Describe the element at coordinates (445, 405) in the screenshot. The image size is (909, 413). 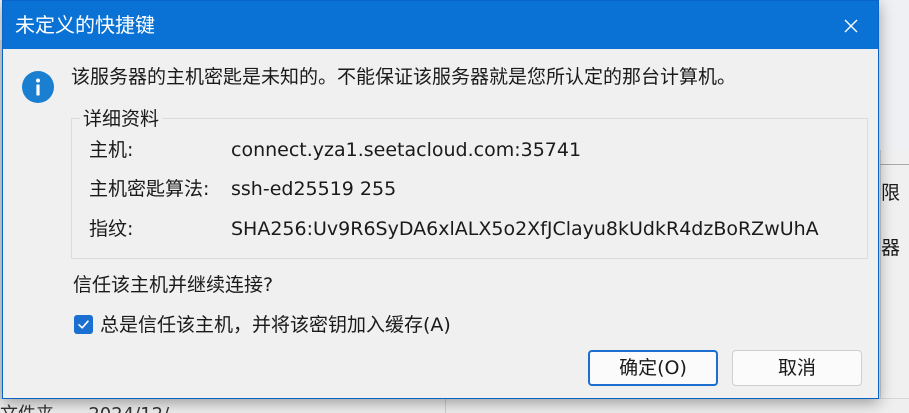
I see `background-column-divider` at that location.